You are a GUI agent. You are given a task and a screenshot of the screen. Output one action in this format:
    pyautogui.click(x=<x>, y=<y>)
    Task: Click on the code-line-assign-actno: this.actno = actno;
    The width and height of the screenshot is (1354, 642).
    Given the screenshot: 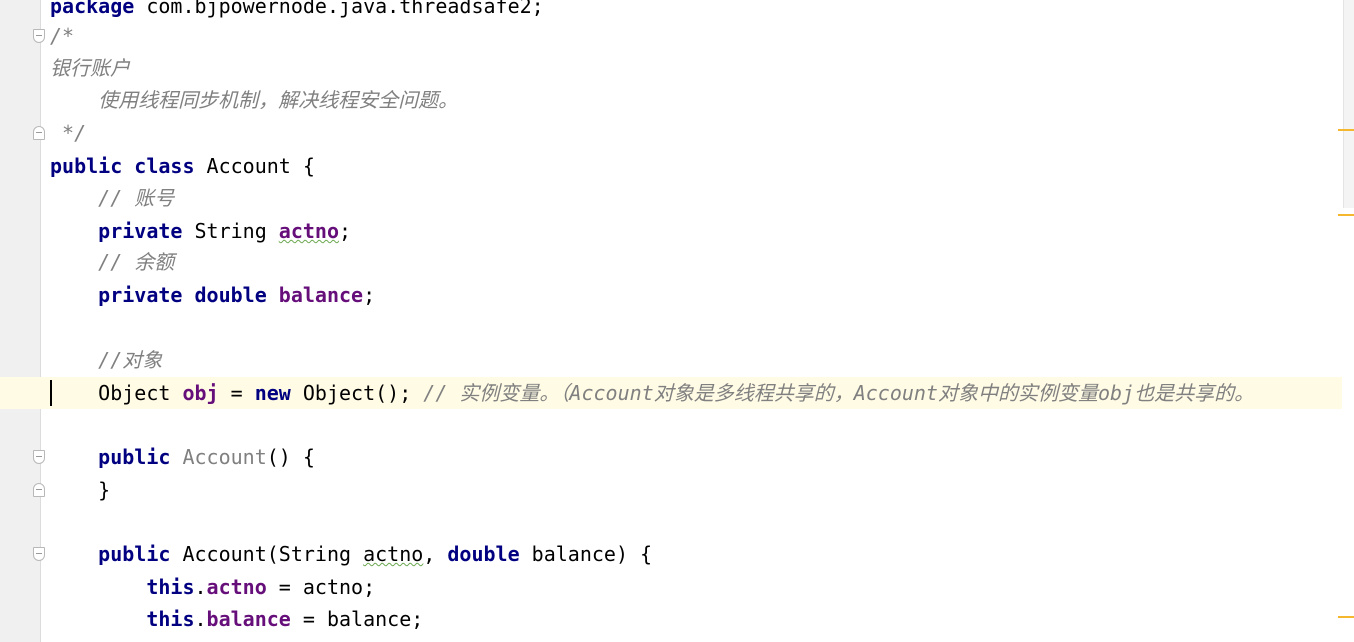 What is the action you would take?
    pyautogui.click(x=212, y=587)
    